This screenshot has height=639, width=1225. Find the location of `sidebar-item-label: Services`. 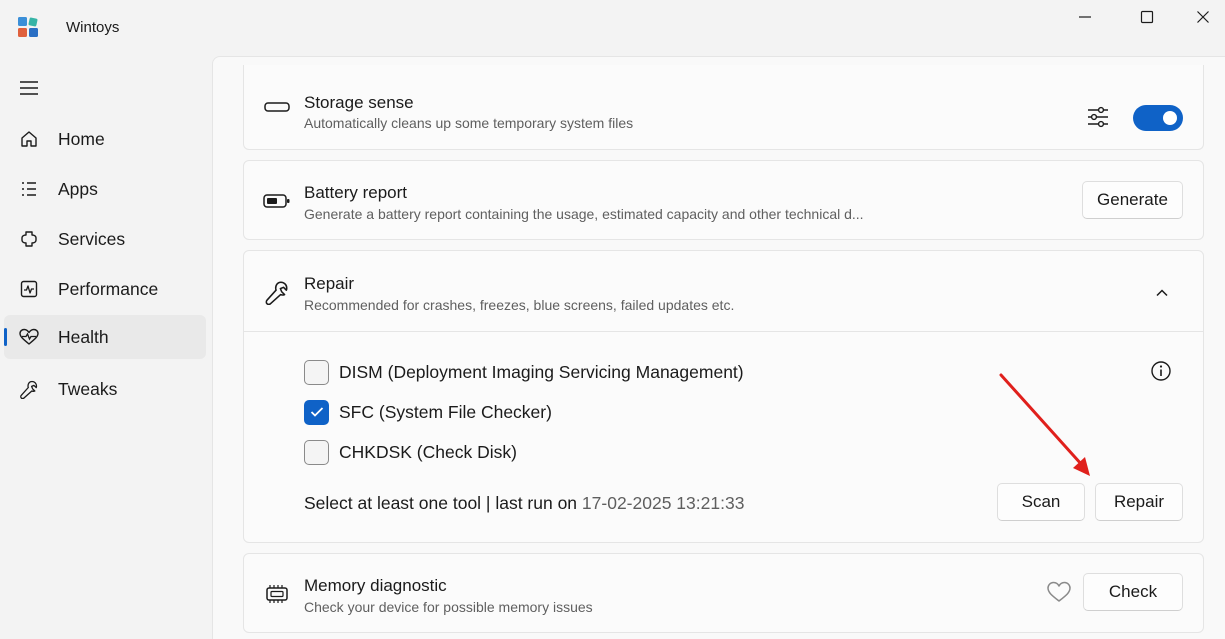

sidebar-item-label: Services is located at coordinates (92, 238).